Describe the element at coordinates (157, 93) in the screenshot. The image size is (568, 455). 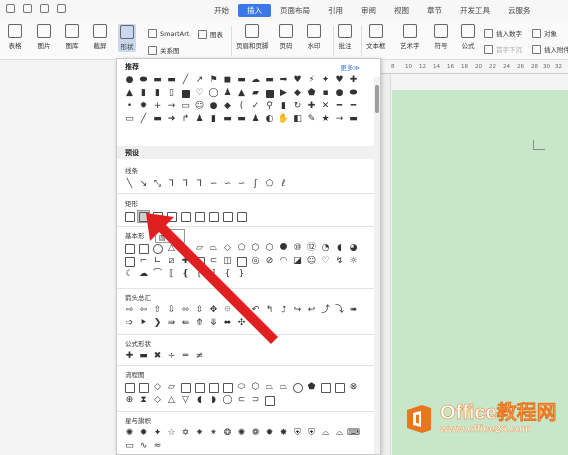
I see `drum-icon: ▮` at that location.